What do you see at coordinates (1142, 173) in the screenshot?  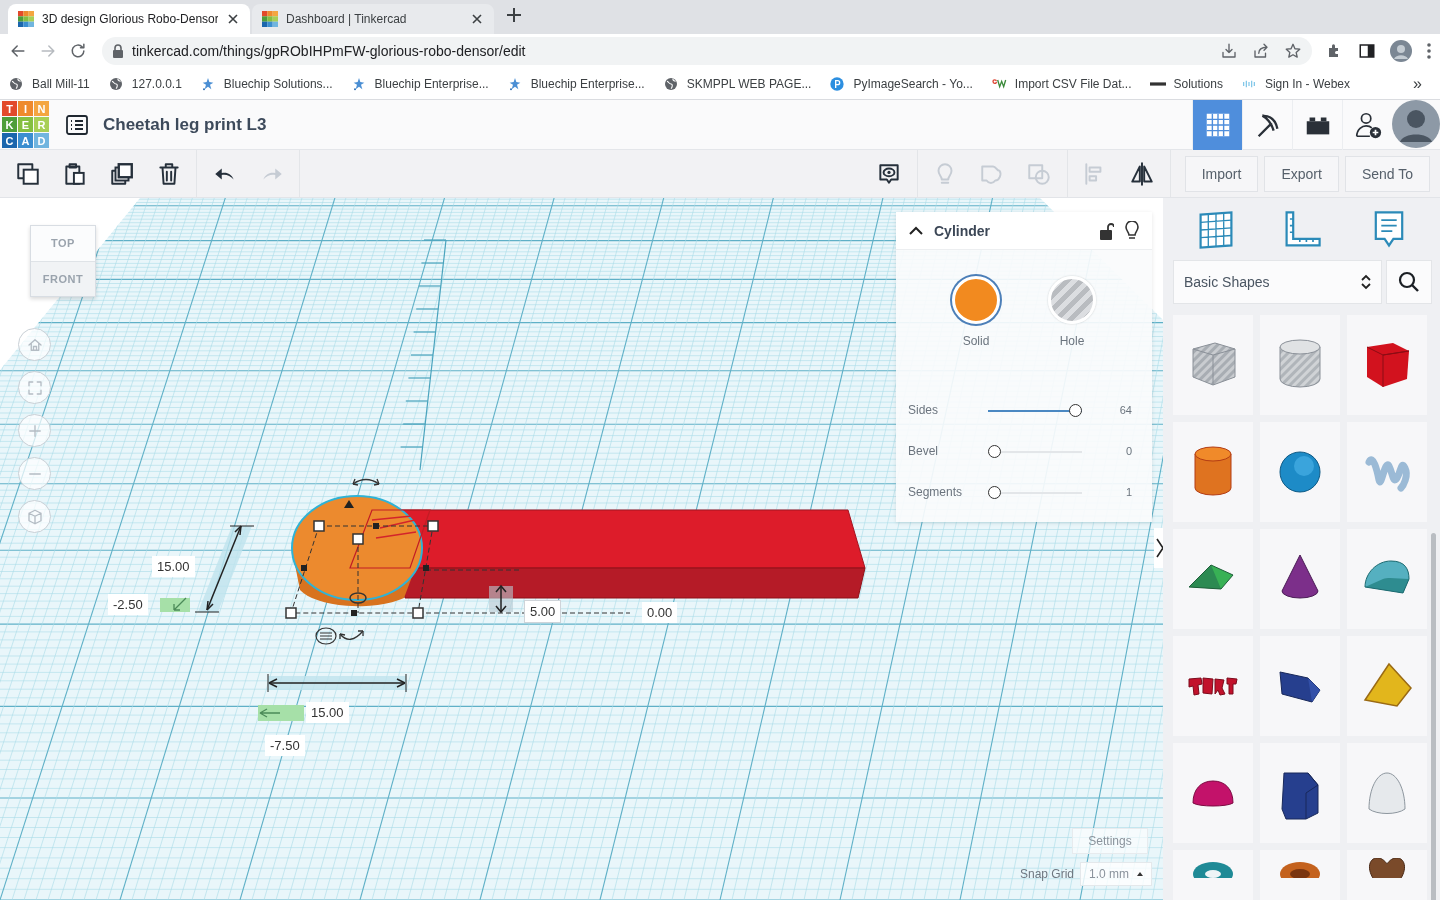 I see `mirror-icon` at bounding box center [1142, 173].